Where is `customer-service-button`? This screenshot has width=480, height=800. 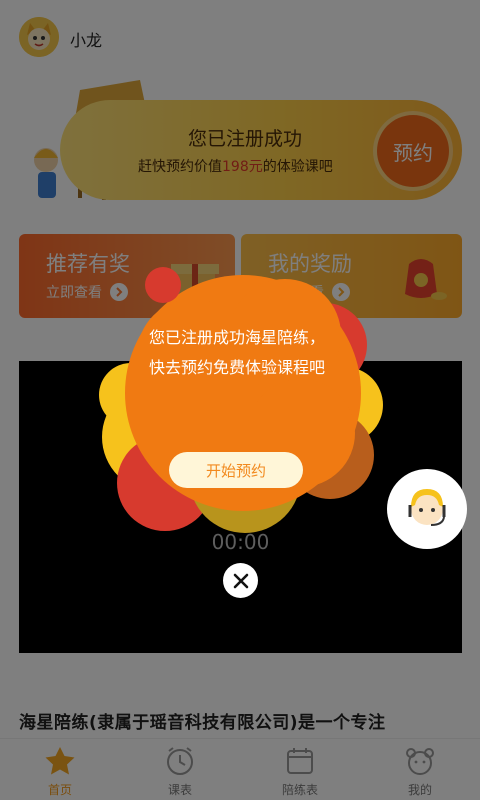
customer-service-button is located at coordinates (427, 509).